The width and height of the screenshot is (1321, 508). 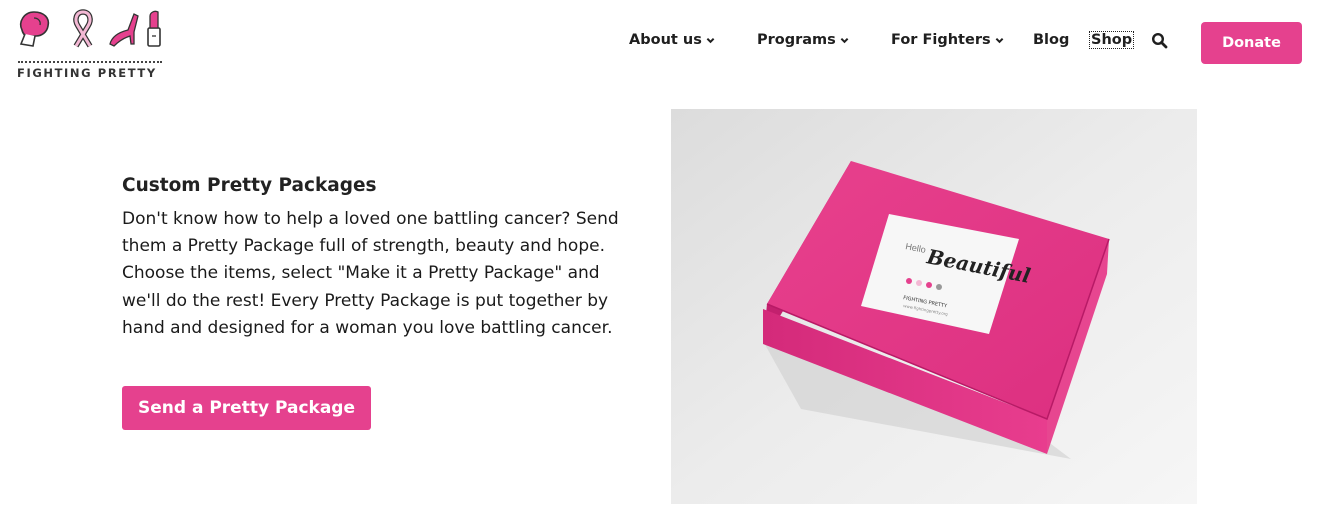 What do you see at coordinates (34, 29) in the screenshot?
I see `boxing-glove-icon` at bounding box center [34, 29].